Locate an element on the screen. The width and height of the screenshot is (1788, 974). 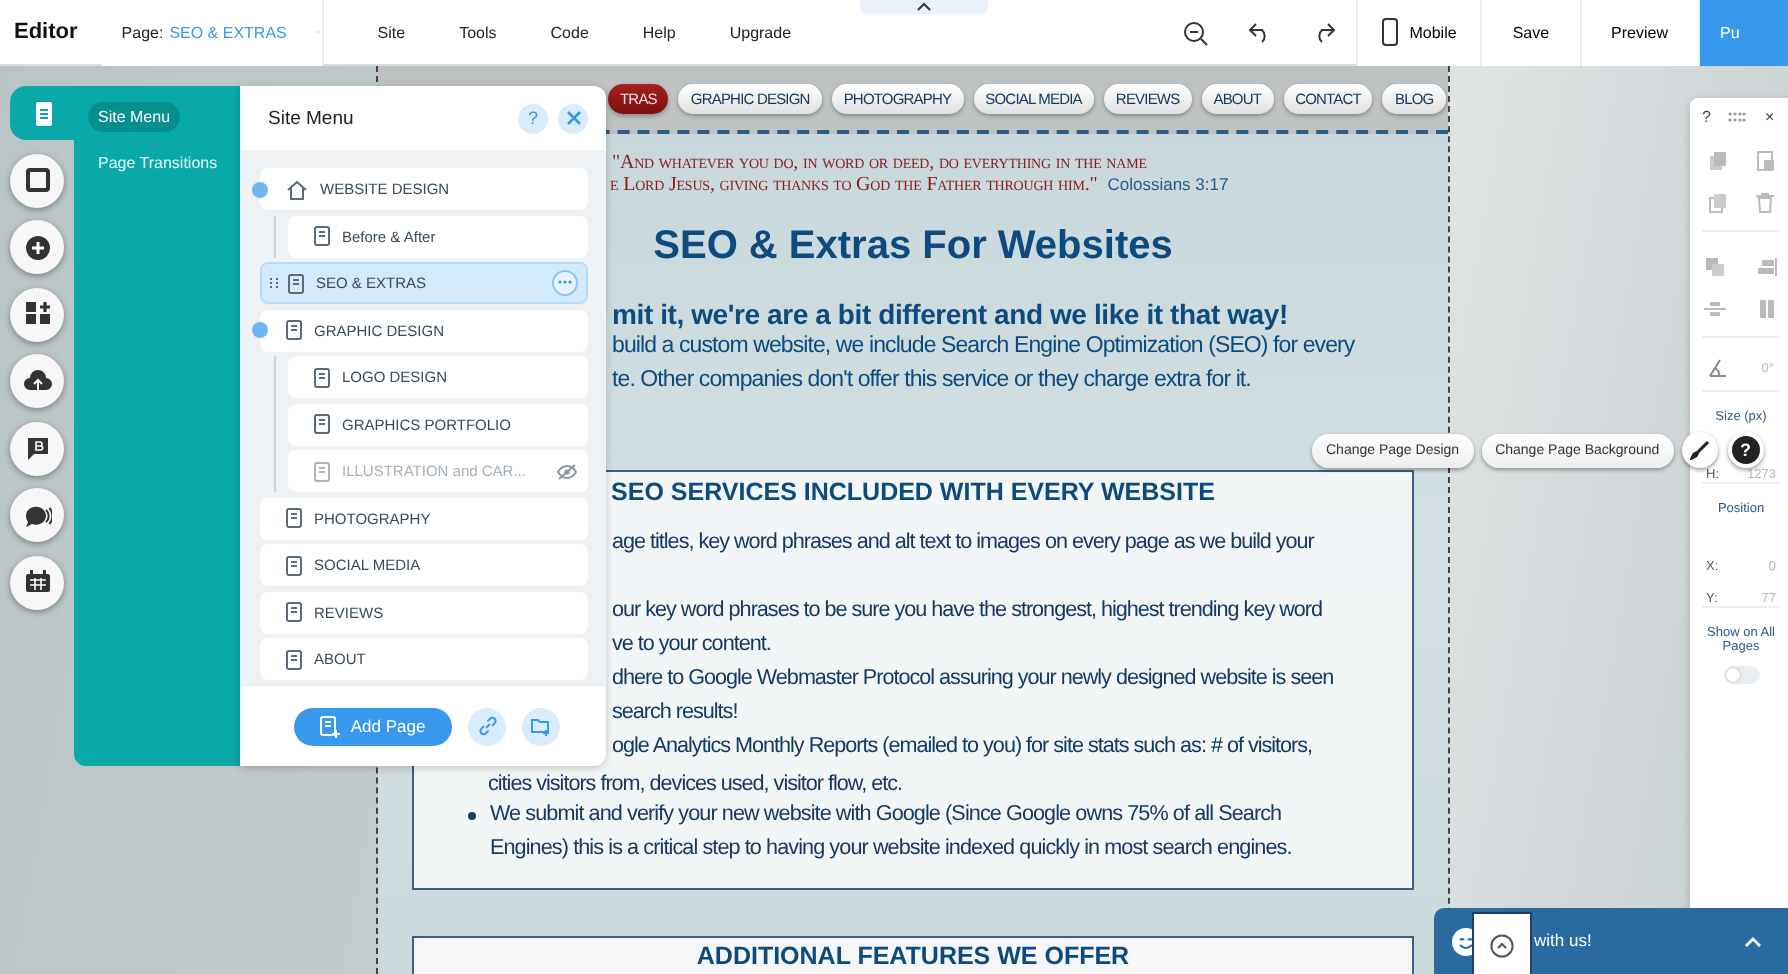
bullet-text: our key word phrases to be sure you have the strongest, highest trending key word is located at coordinates (967, 611).